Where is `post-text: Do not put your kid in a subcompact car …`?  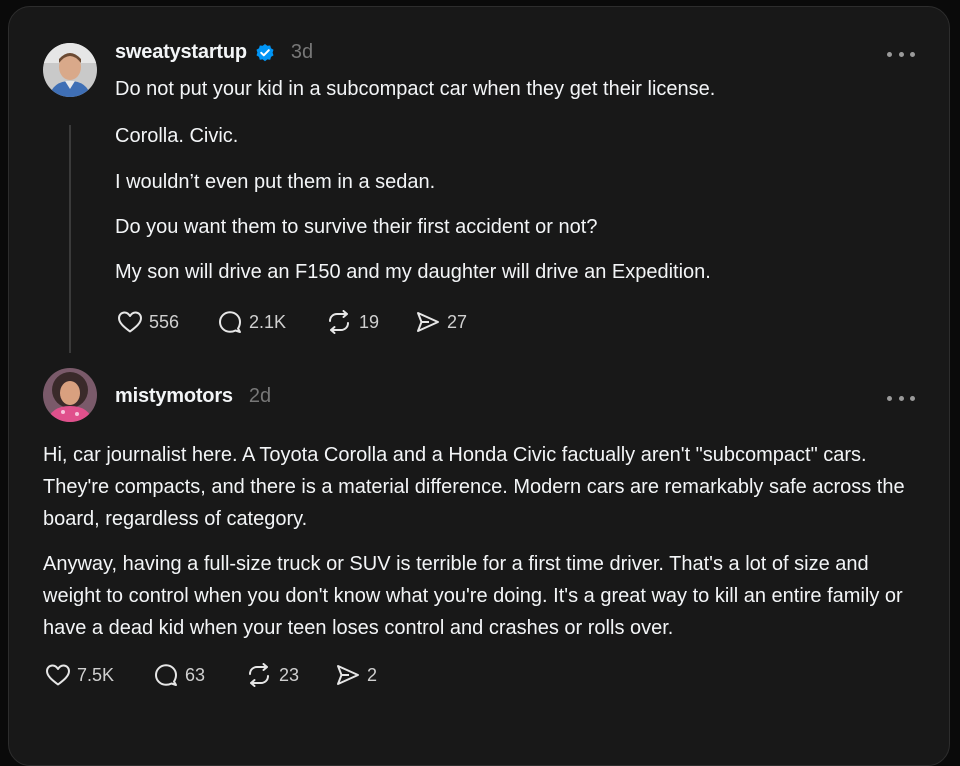 post-text: Do not put your kid in a subcompact car … is located at coordinates (415, 89).